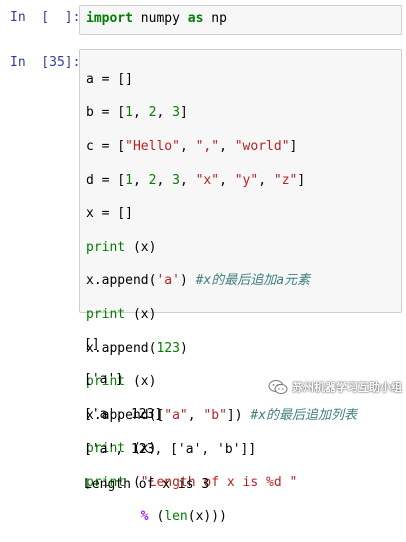 This screenshot has width=406, height=542. What do you see at coordinates (45, 17) in the screenshot?
I see `cell-1-prompt: In [ ]:` at bounding box center [45, 17].